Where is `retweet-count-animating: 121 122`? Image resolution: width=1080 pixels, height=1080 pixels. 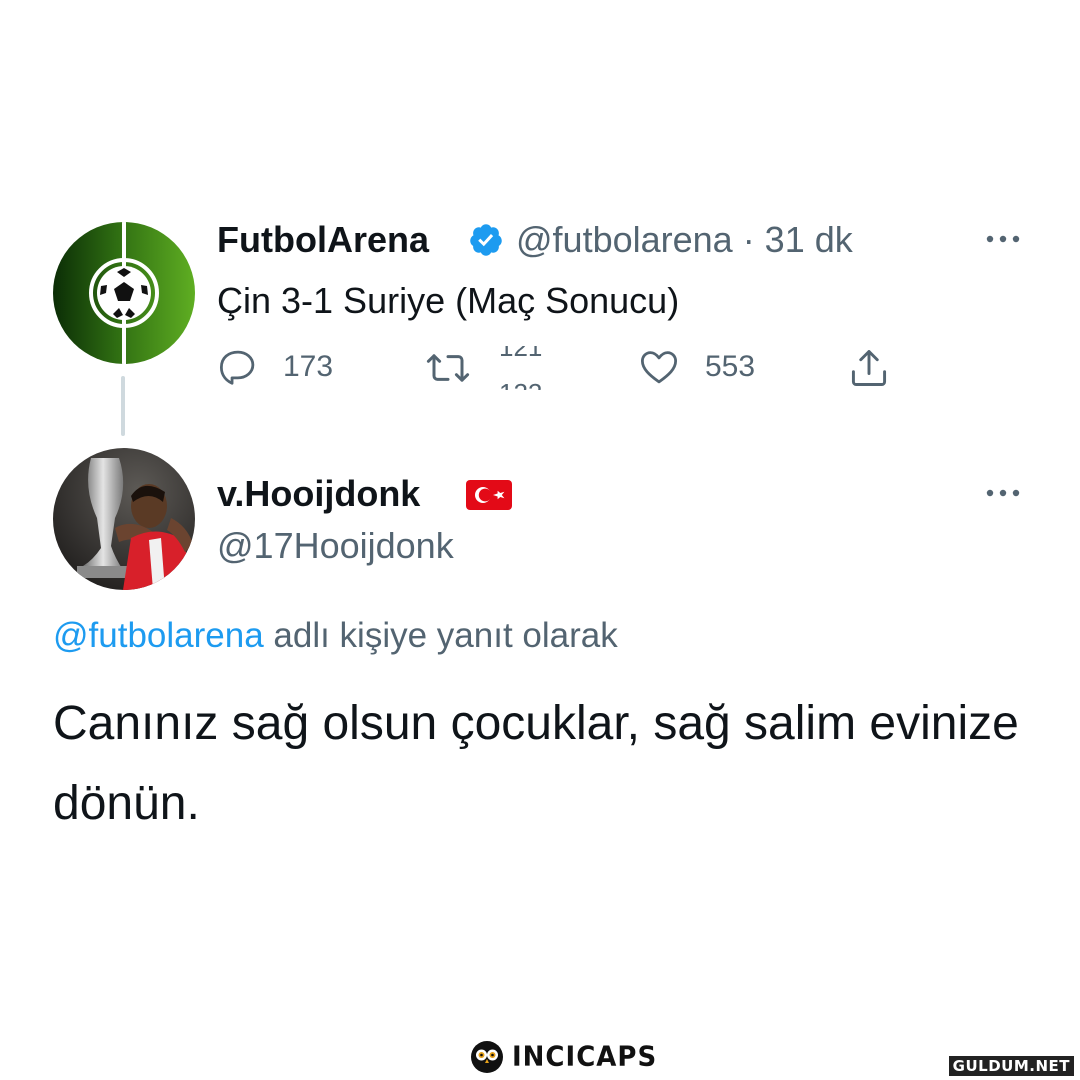
retweet-count-animating: 121 122 is located at coordinates (529, 368).